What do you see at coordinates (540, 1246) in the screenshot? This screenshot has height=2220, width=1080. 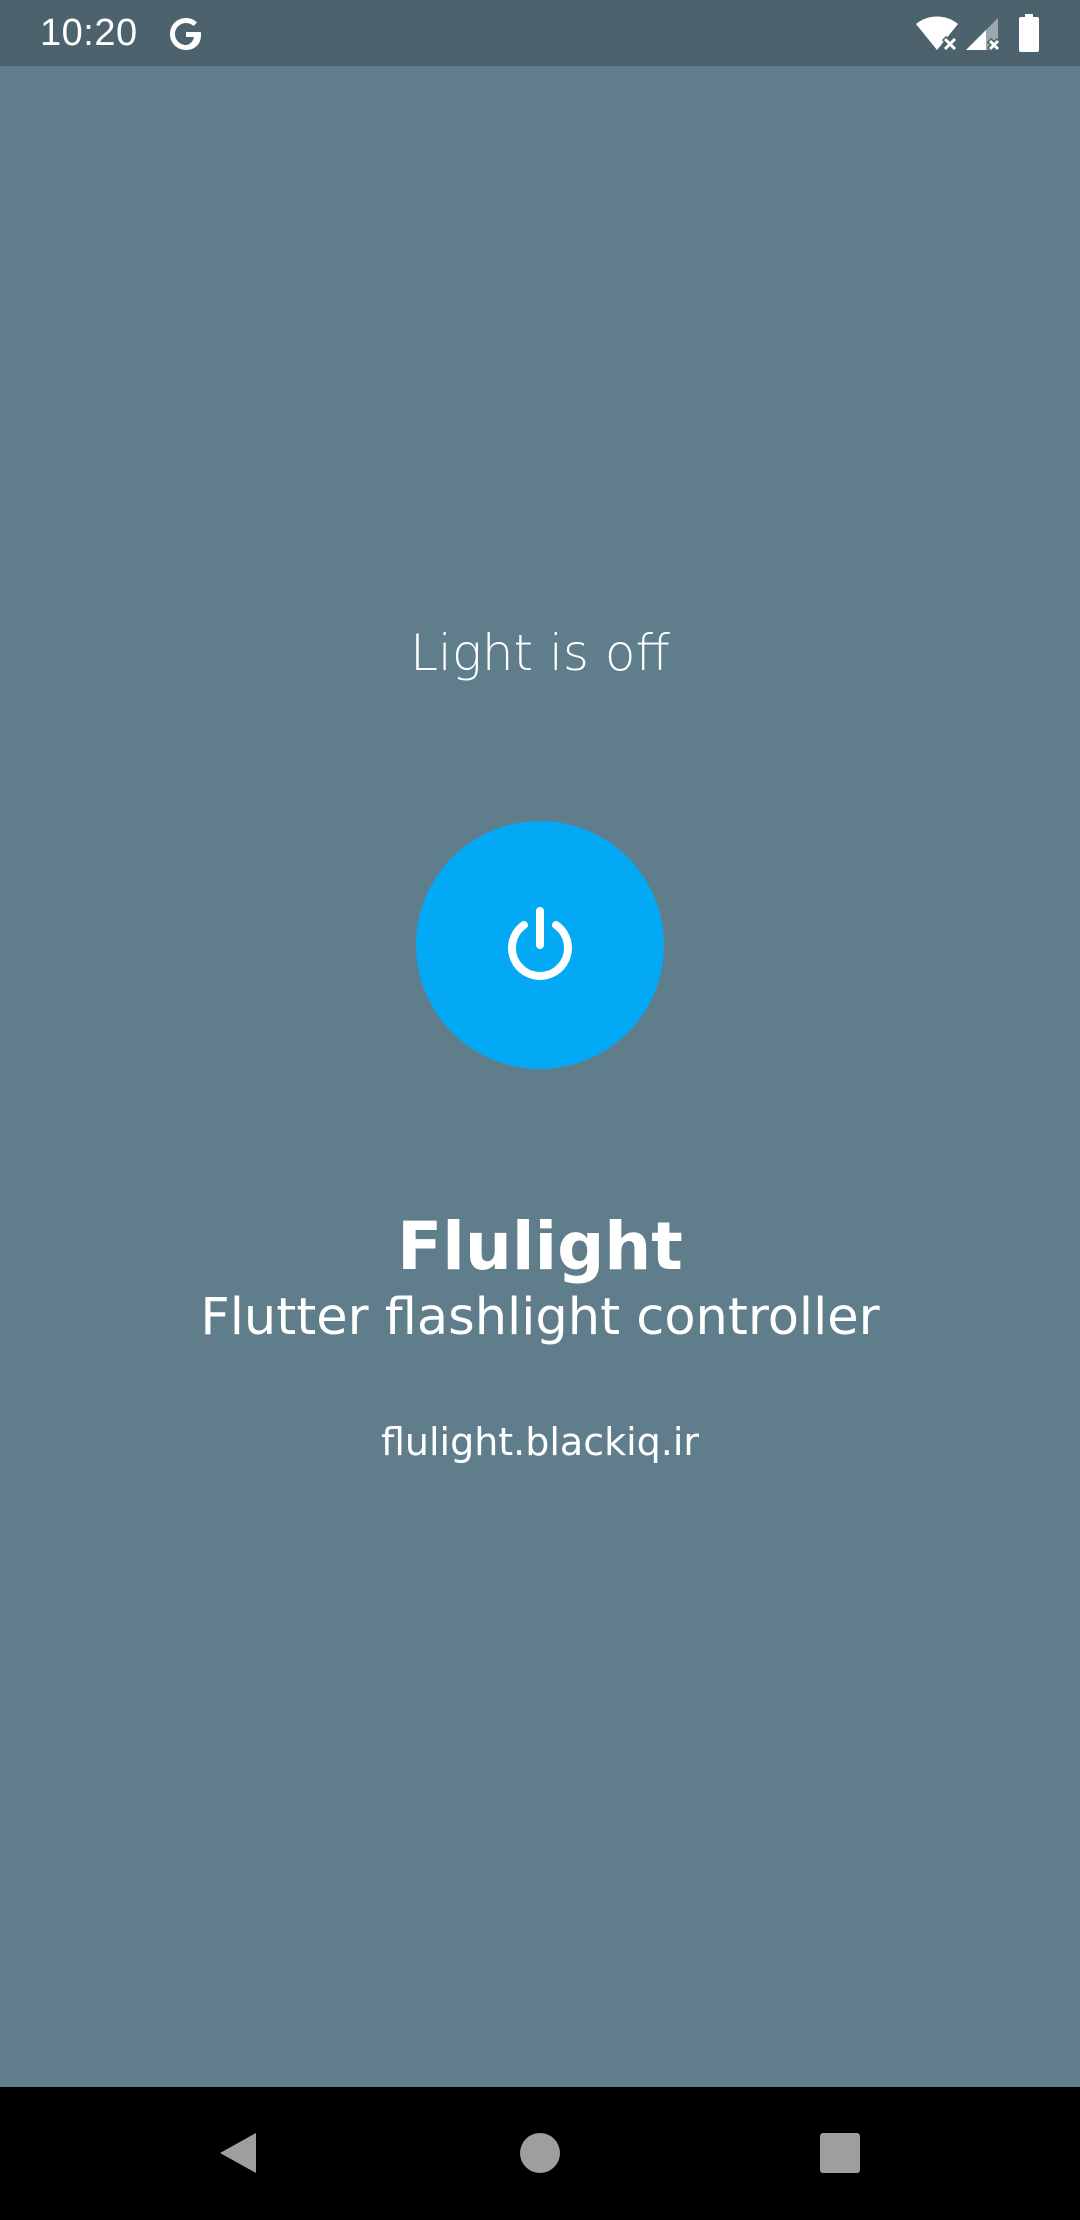 I see `app-title: Flulight` at bounding box center [540, 1246].